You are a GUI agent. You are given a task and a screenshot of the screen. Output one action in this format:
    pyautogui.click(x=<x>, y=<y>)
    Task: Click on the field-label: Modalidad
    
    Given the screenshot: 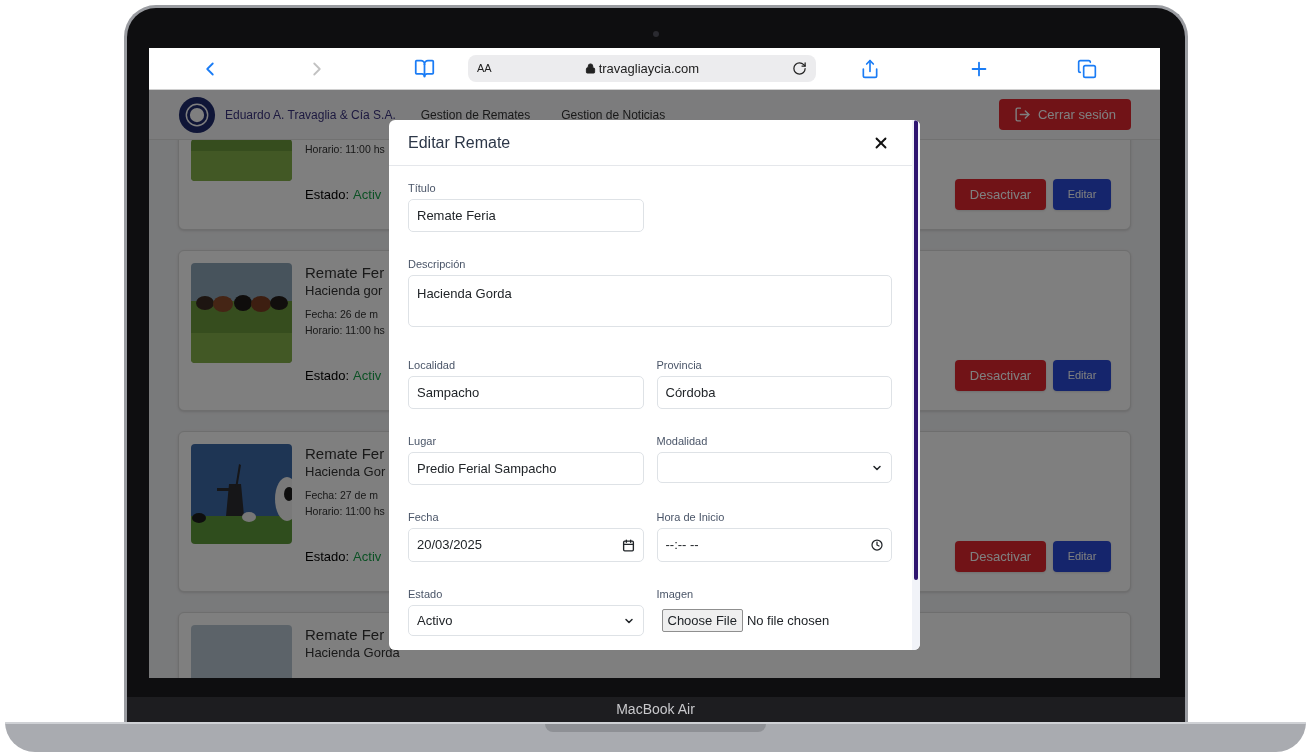 What is the action you would take?
    pyautogui.click(x=682, y=441)
    